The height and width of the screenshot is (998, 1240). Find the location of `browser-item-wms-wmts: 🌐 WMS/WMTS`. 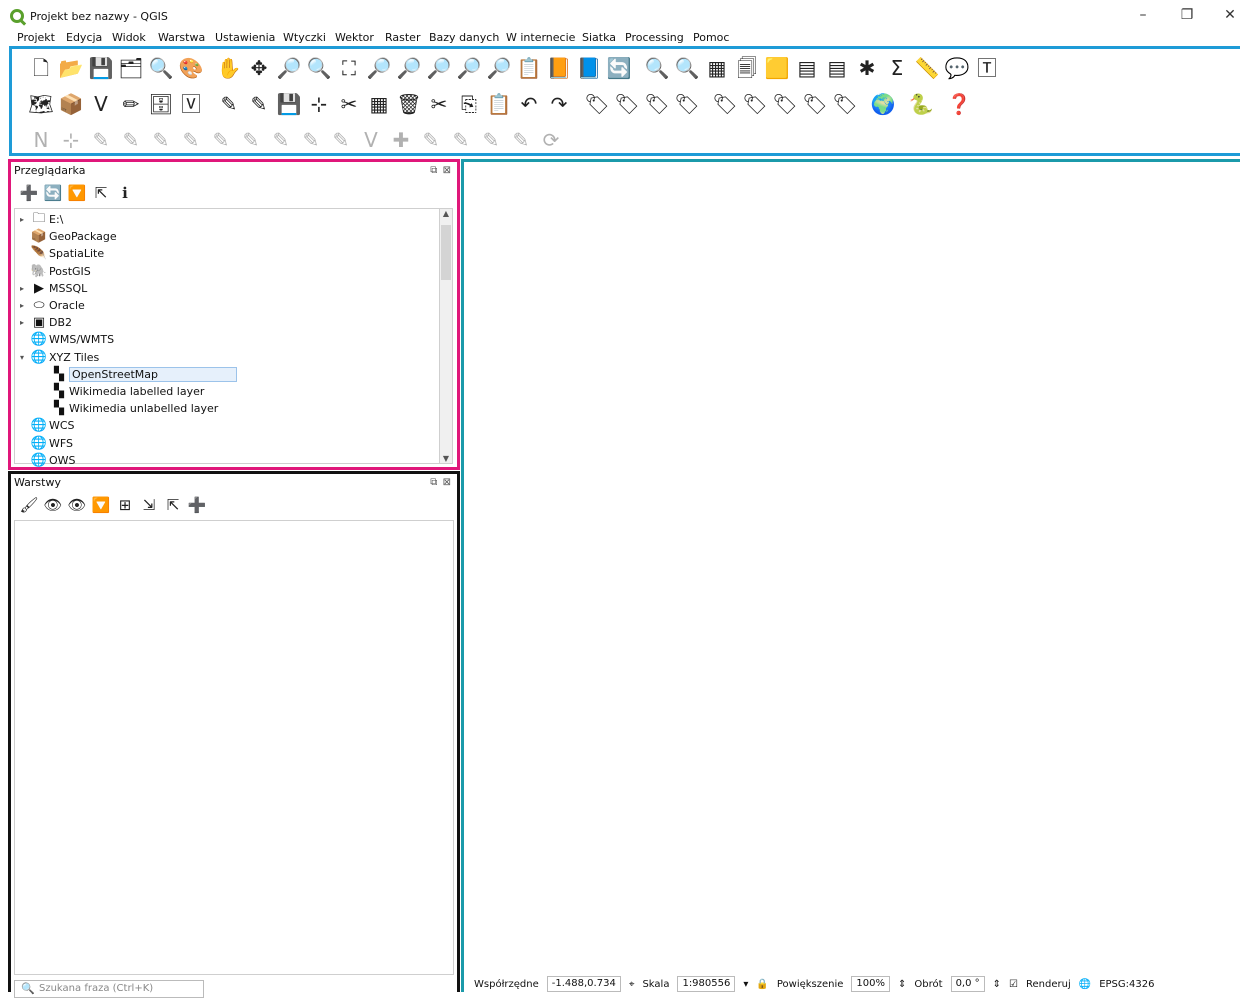

browser-item-wms-wmts: 🌐 WMS/WMTS is located at coordinates (64, 339).